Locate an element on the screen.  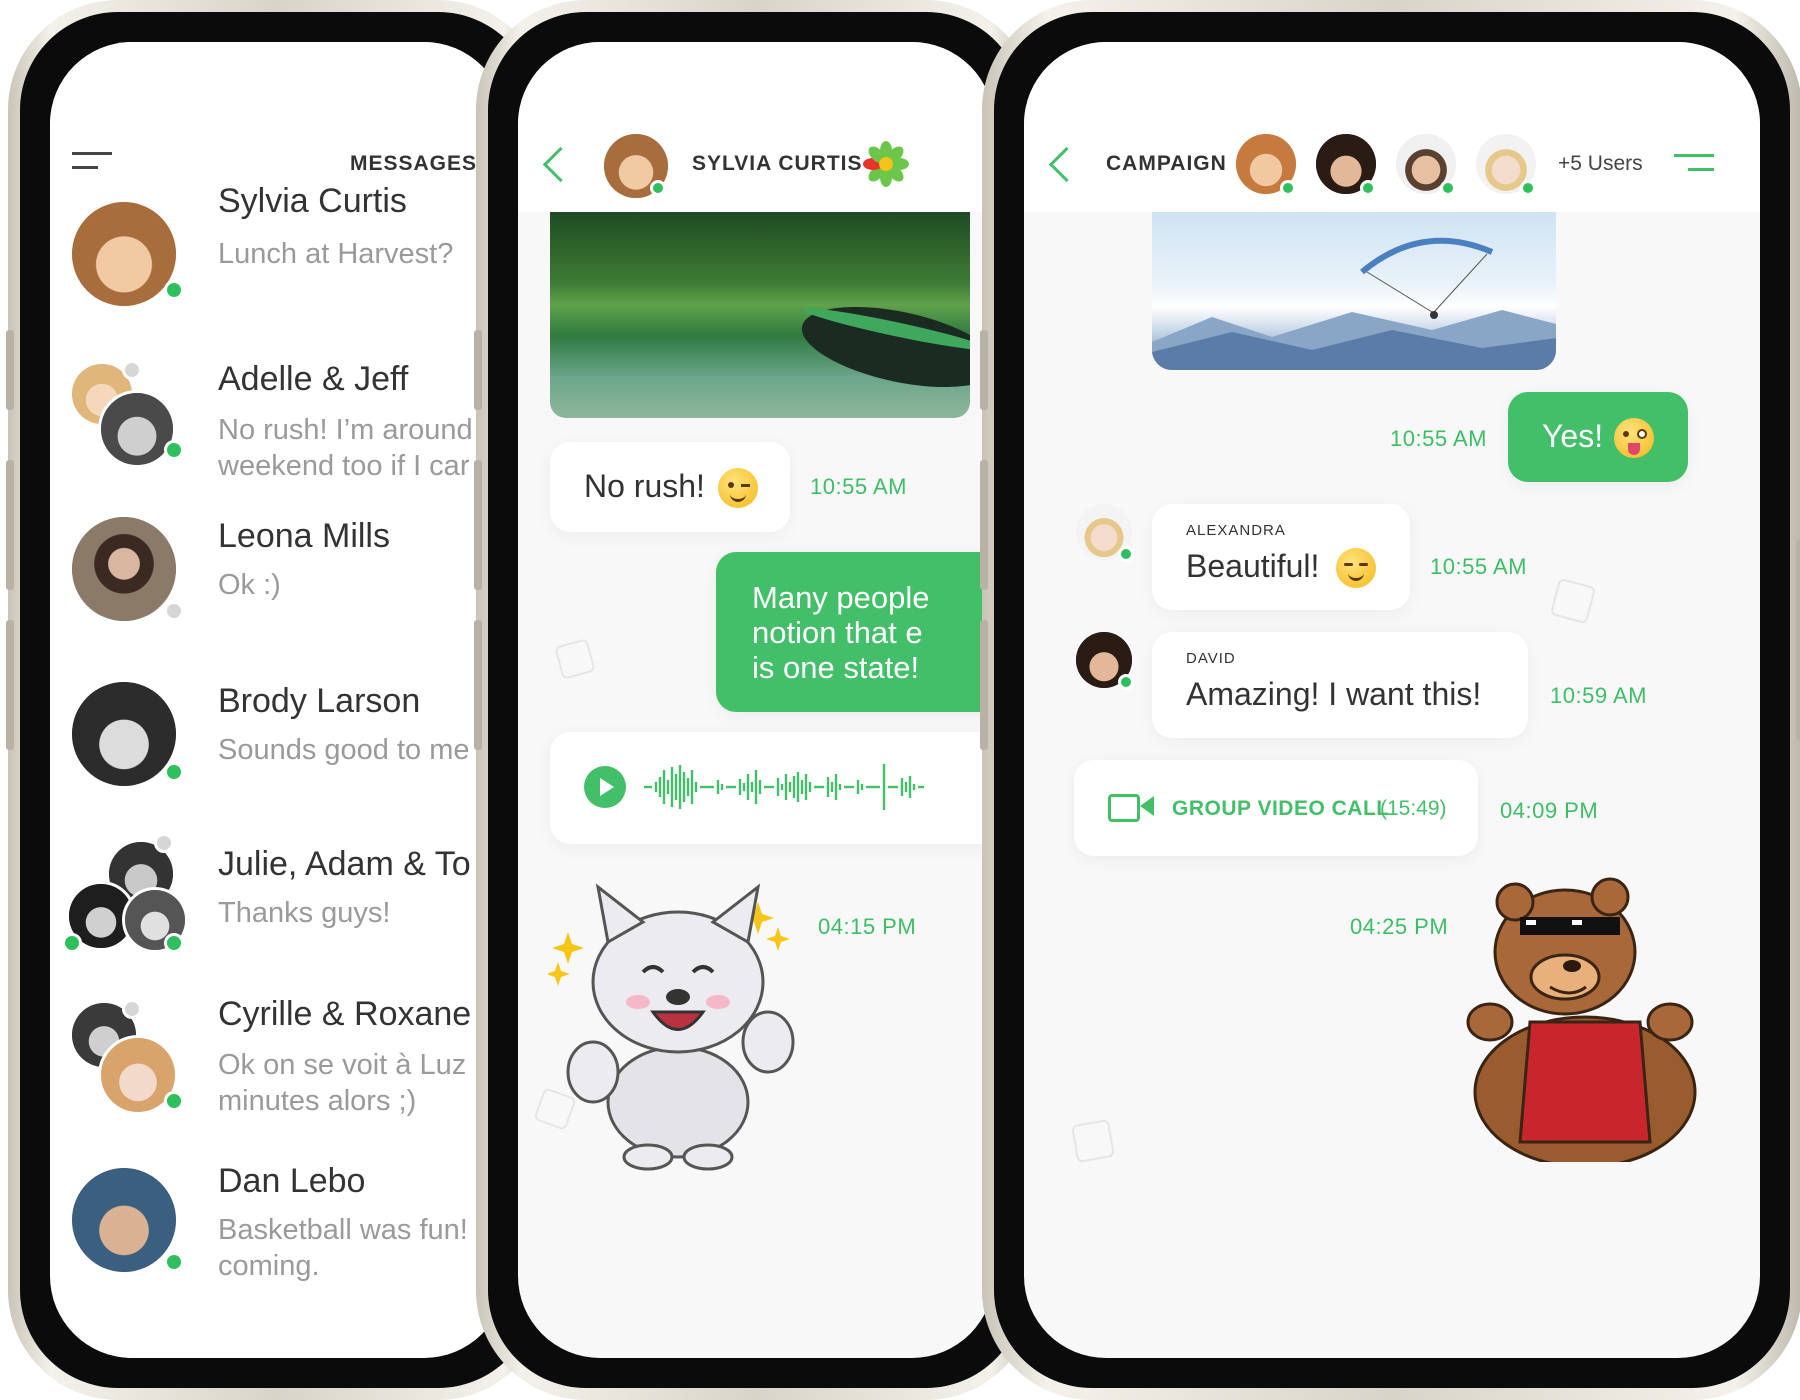
winking-face-emoji-icon is located at coordinates (738, 488).